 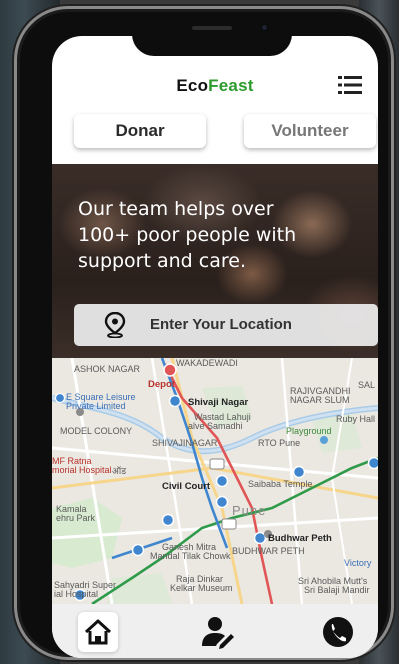 I want to click on hero-line-2: 100+ poor people with, so click(x=187, y=235).